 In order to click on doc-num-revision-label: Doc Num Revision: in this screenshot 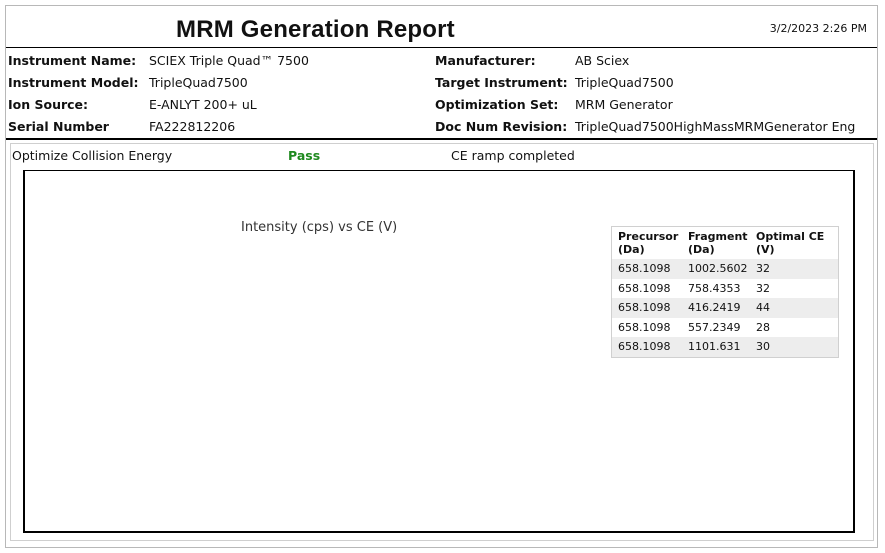, I will do `click(501, 126)`.